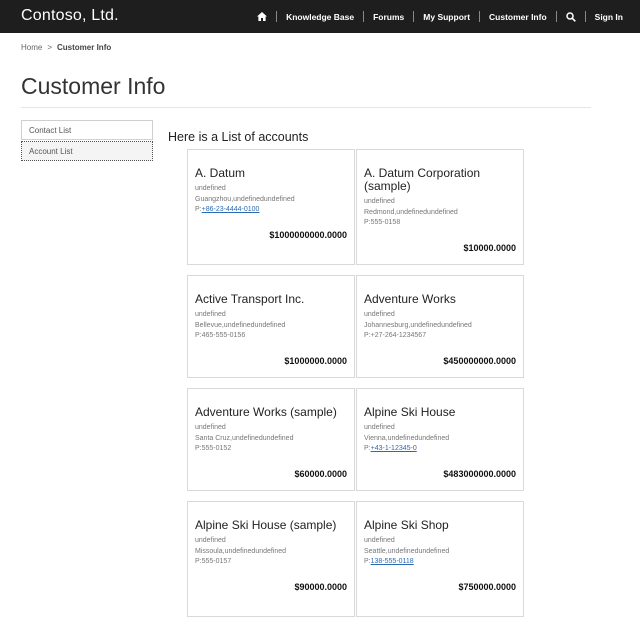 This screenshot has height=627, width=640. What do you see at coordinates (518, 17) in the screenshot?
I see `nav-customer-info: Customer Info` at bounding box center [518, 17].